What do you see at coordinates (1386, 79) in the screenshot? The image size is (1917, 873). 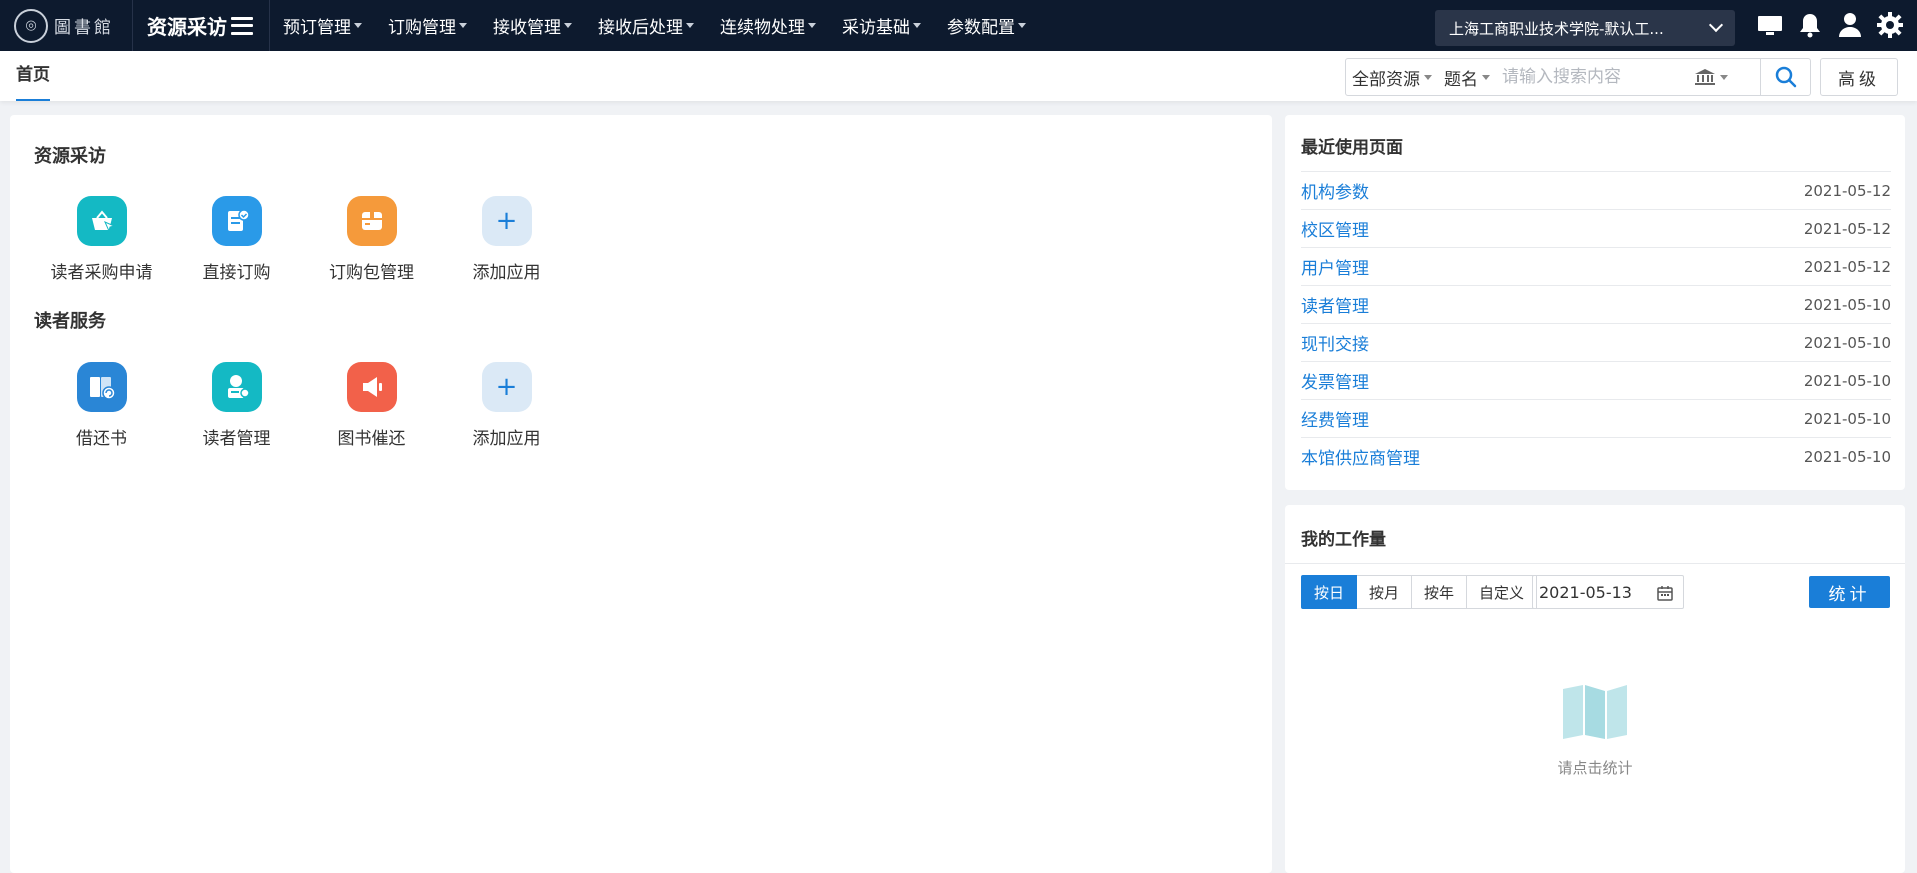 I see `resource-scope-value: 全部资源` at bounding box center [1386, 79].